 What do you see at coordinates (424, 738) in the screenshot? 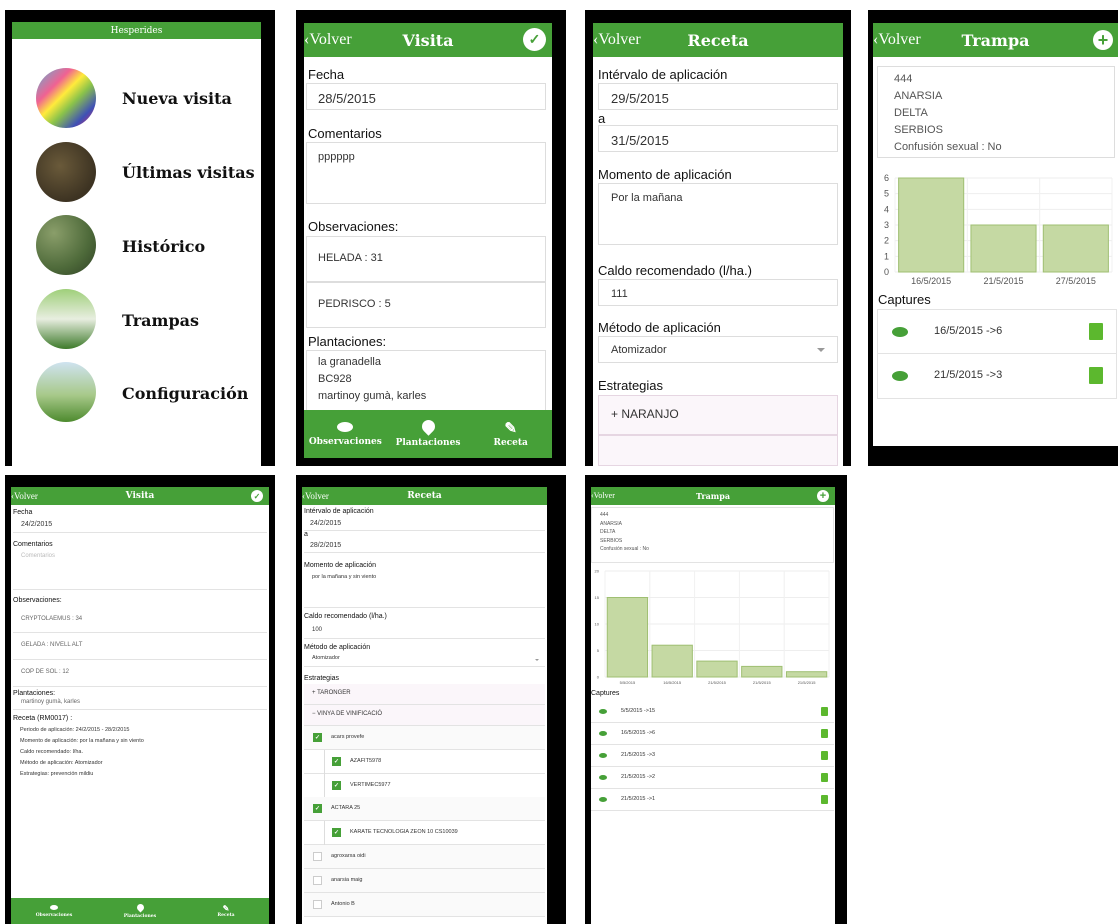
I see `estrategia-item: ✓ acars provefe` at bounding box center [424, 738].